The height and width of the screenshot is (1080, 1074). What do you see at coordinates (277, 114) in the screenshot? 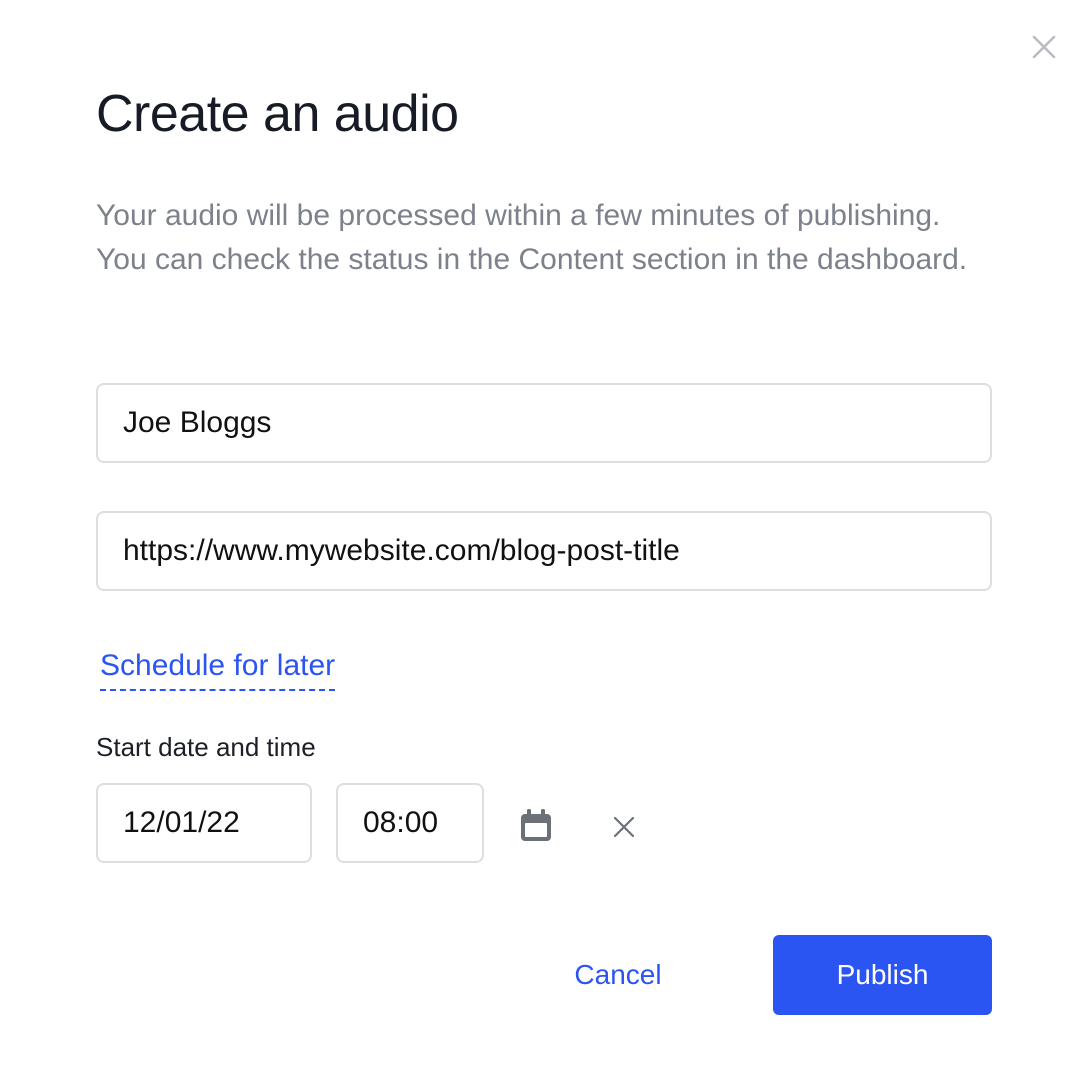
I see `dialog-title: Create an audio` at bounding box center [277, 114].